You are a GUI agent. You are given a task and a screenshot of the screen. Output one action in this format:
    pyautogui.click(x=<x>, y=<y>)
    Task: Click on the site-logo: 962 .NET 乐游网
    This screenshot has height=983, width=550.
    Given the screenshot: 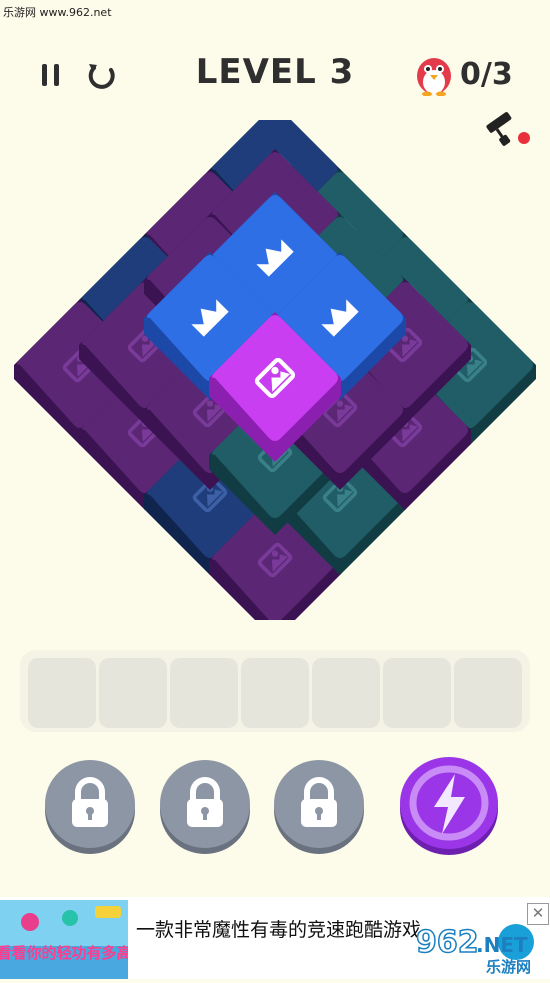 What is the action you would take?
    pyautogui.click(x=477, y=949)
    